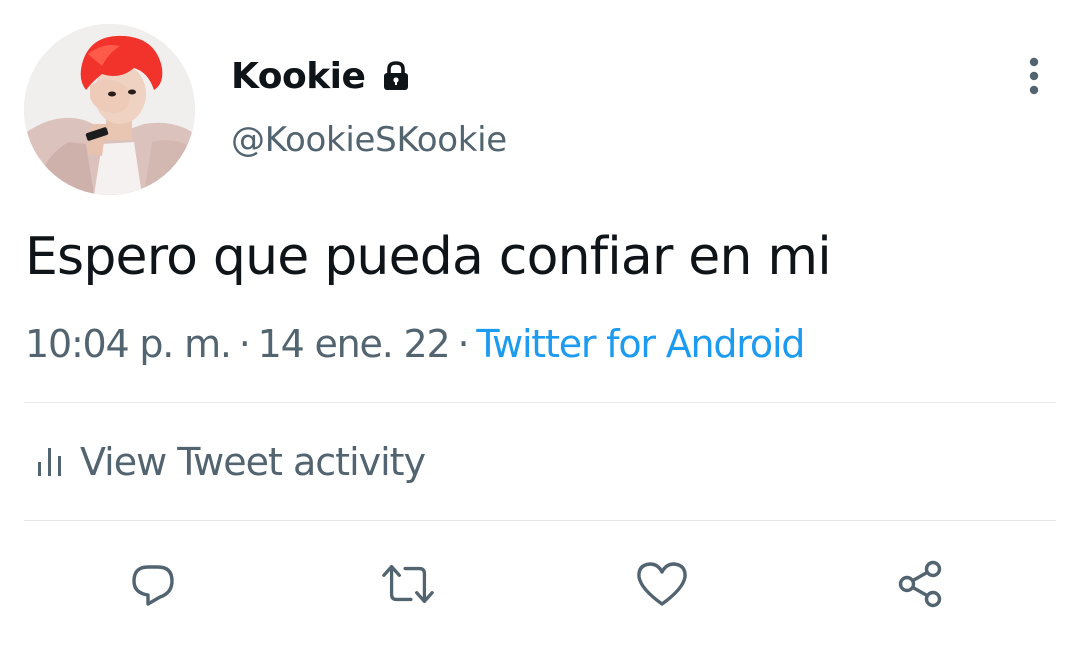 Image resolution: width=1080 pixels, height=659 pixels. Describe the element at coordinates (369, 140) in the screenshot. I see `user-handle: @KookieSKookie` at that location.